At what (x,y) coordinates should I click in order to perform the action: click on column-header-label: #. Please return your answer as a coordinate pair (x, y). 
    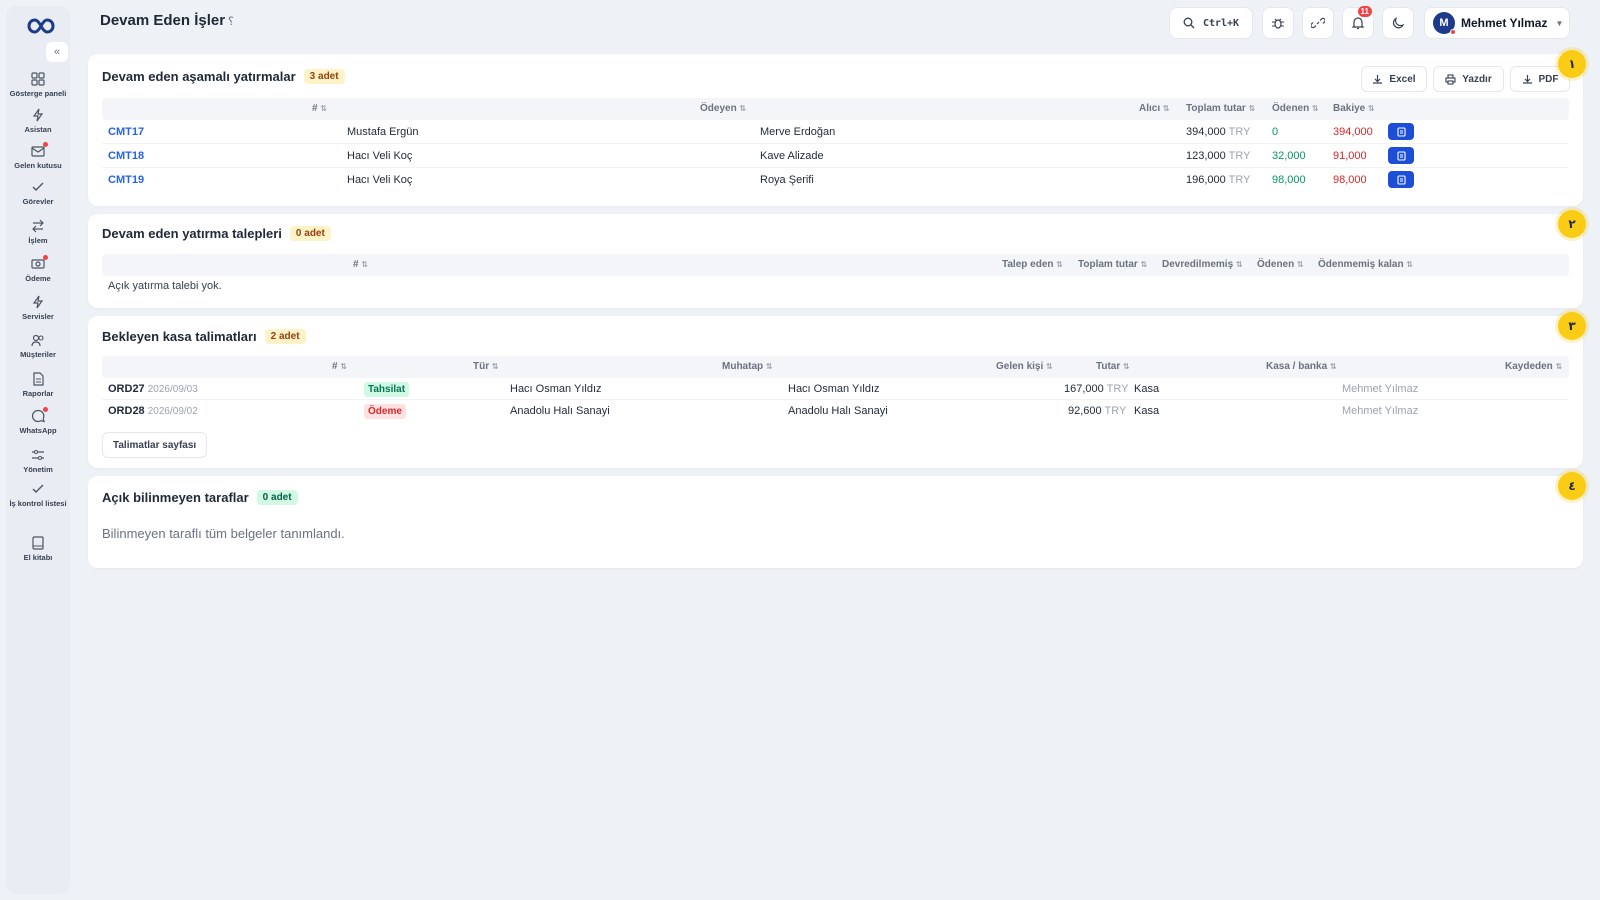
    Looking at the image, I should click on (356, 264).